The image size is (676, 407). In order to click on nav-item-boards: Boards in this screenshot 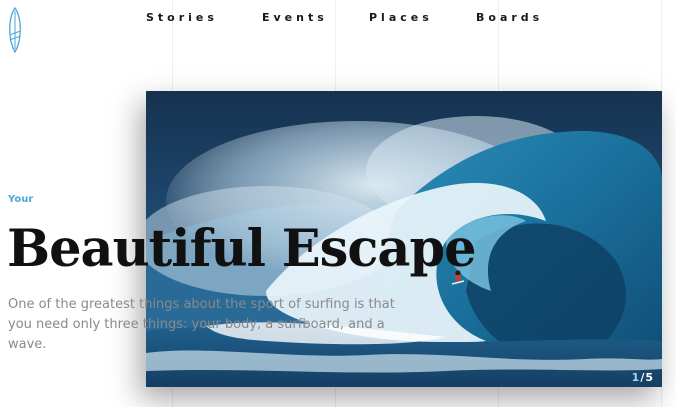, I will do `click(509, 17)`.